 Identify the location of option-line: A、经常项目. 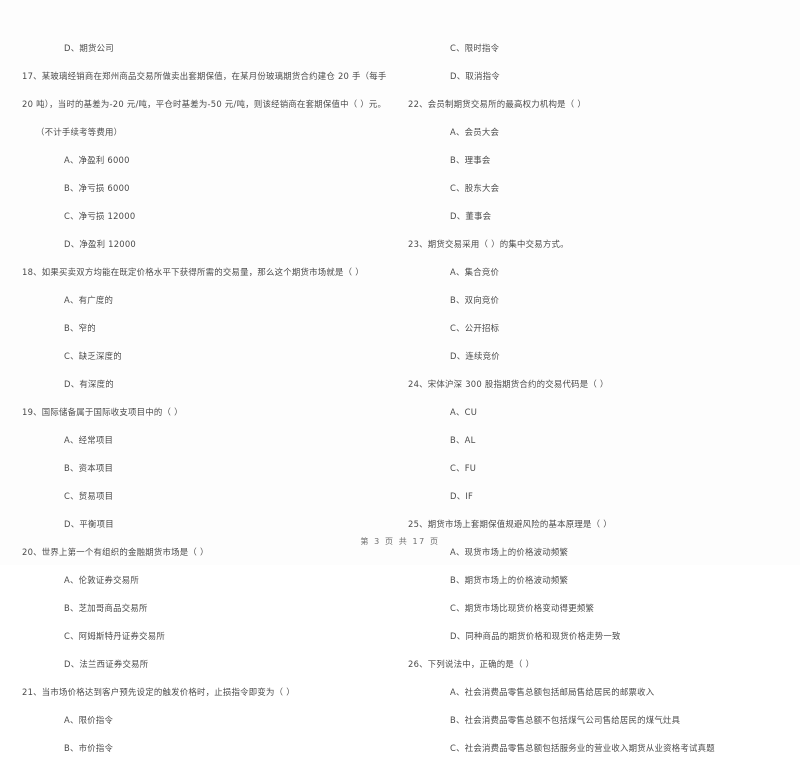
(89, 440).